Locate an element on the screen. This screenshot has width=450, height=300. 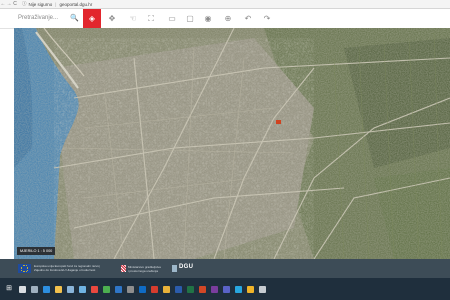
map-marker is located at coordinates (278, 122).